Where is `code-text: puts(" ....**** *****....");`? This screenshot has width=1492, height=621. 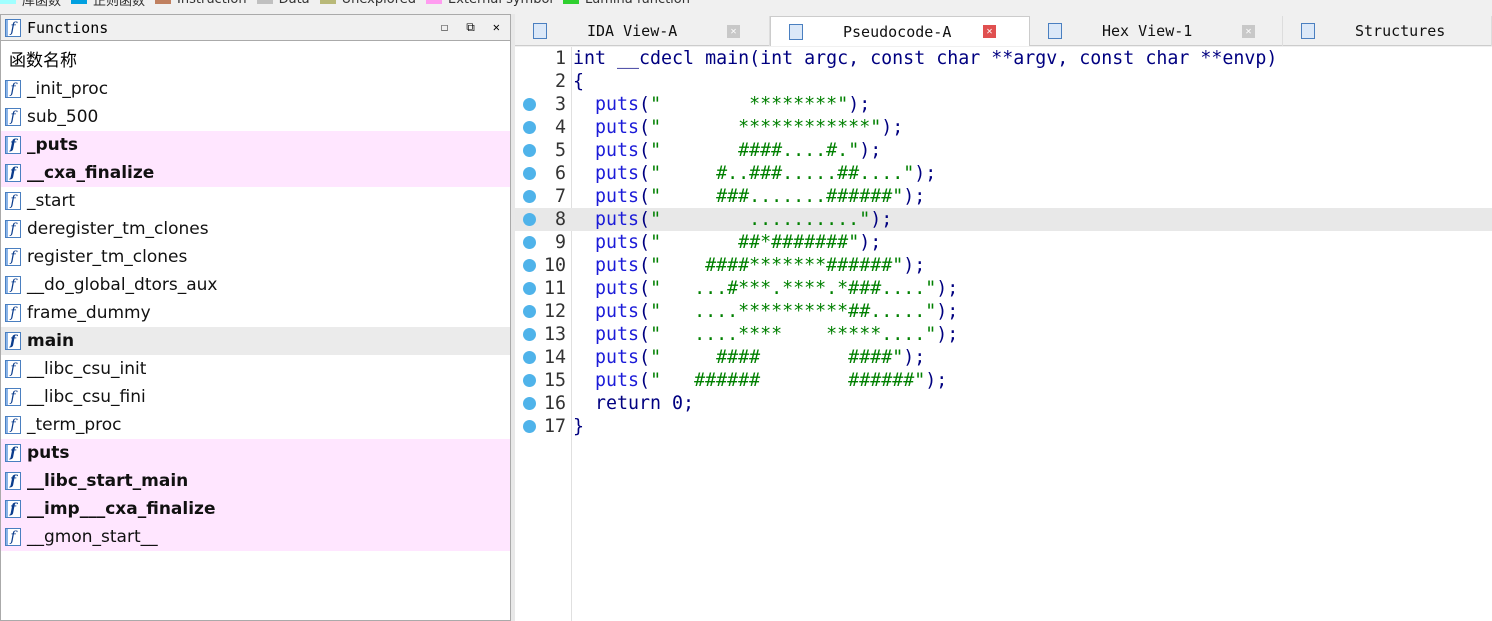
code-text: puts(" ....**** *****...."); is located at coordinates (765, 334).